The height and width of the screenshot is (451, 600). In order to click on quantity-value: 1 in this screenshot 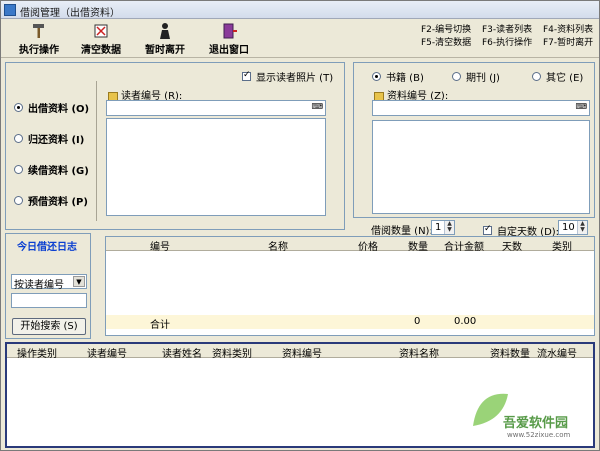, I will do `click(438, 227)`.